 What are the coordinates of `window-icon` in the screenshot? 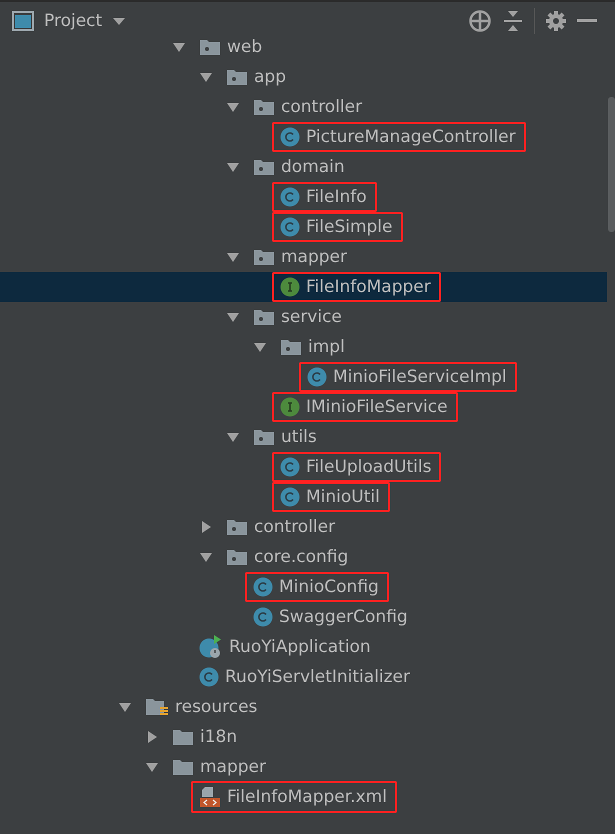 It's located at (23, 21).